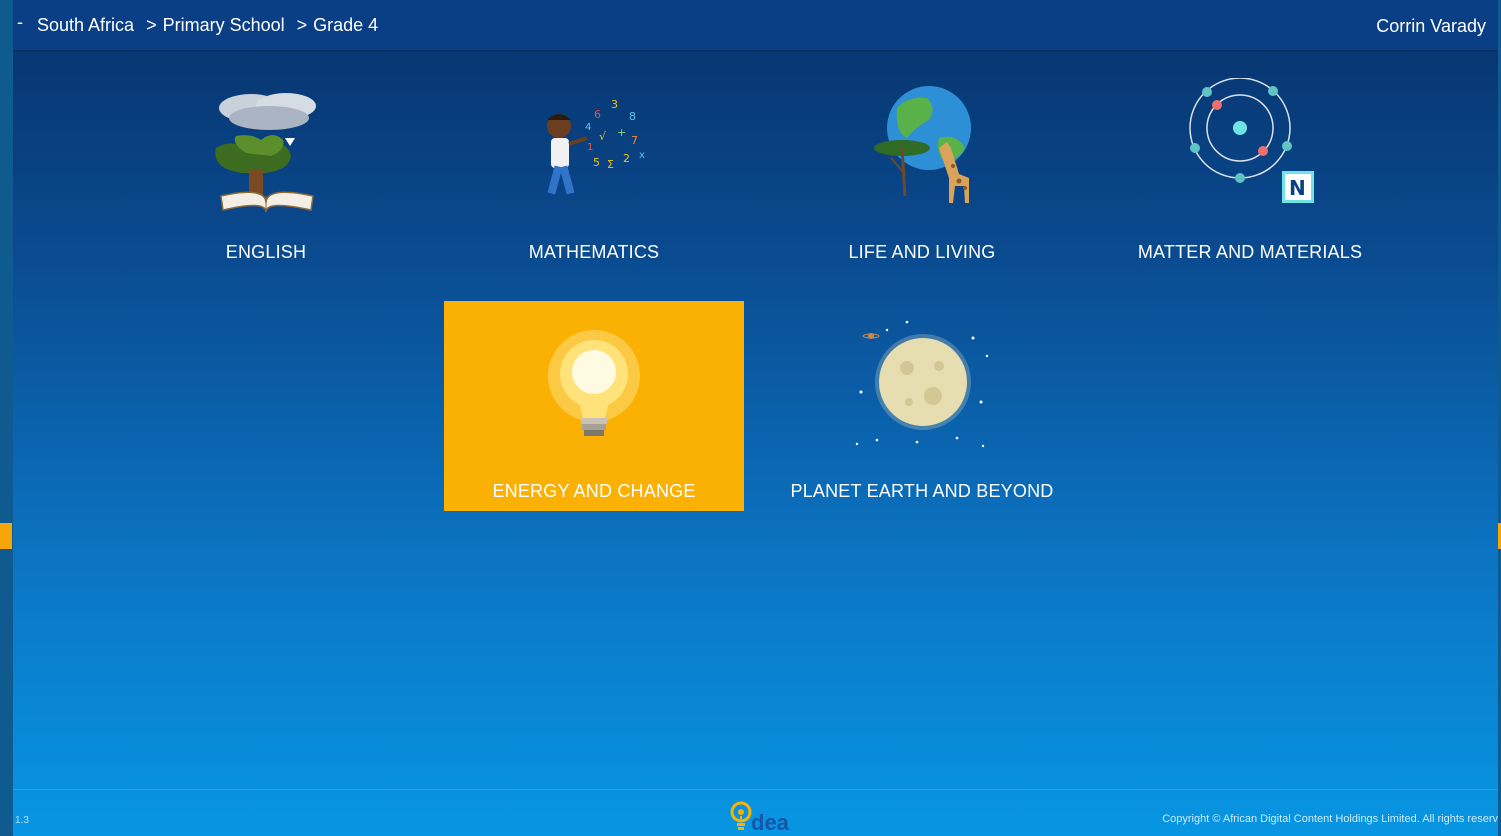 The image size is (1501, 836). What do you see at coordinates (610, 164) in the screenshot?
I see `svg-text: Σ` at bounding box center [610, 164].